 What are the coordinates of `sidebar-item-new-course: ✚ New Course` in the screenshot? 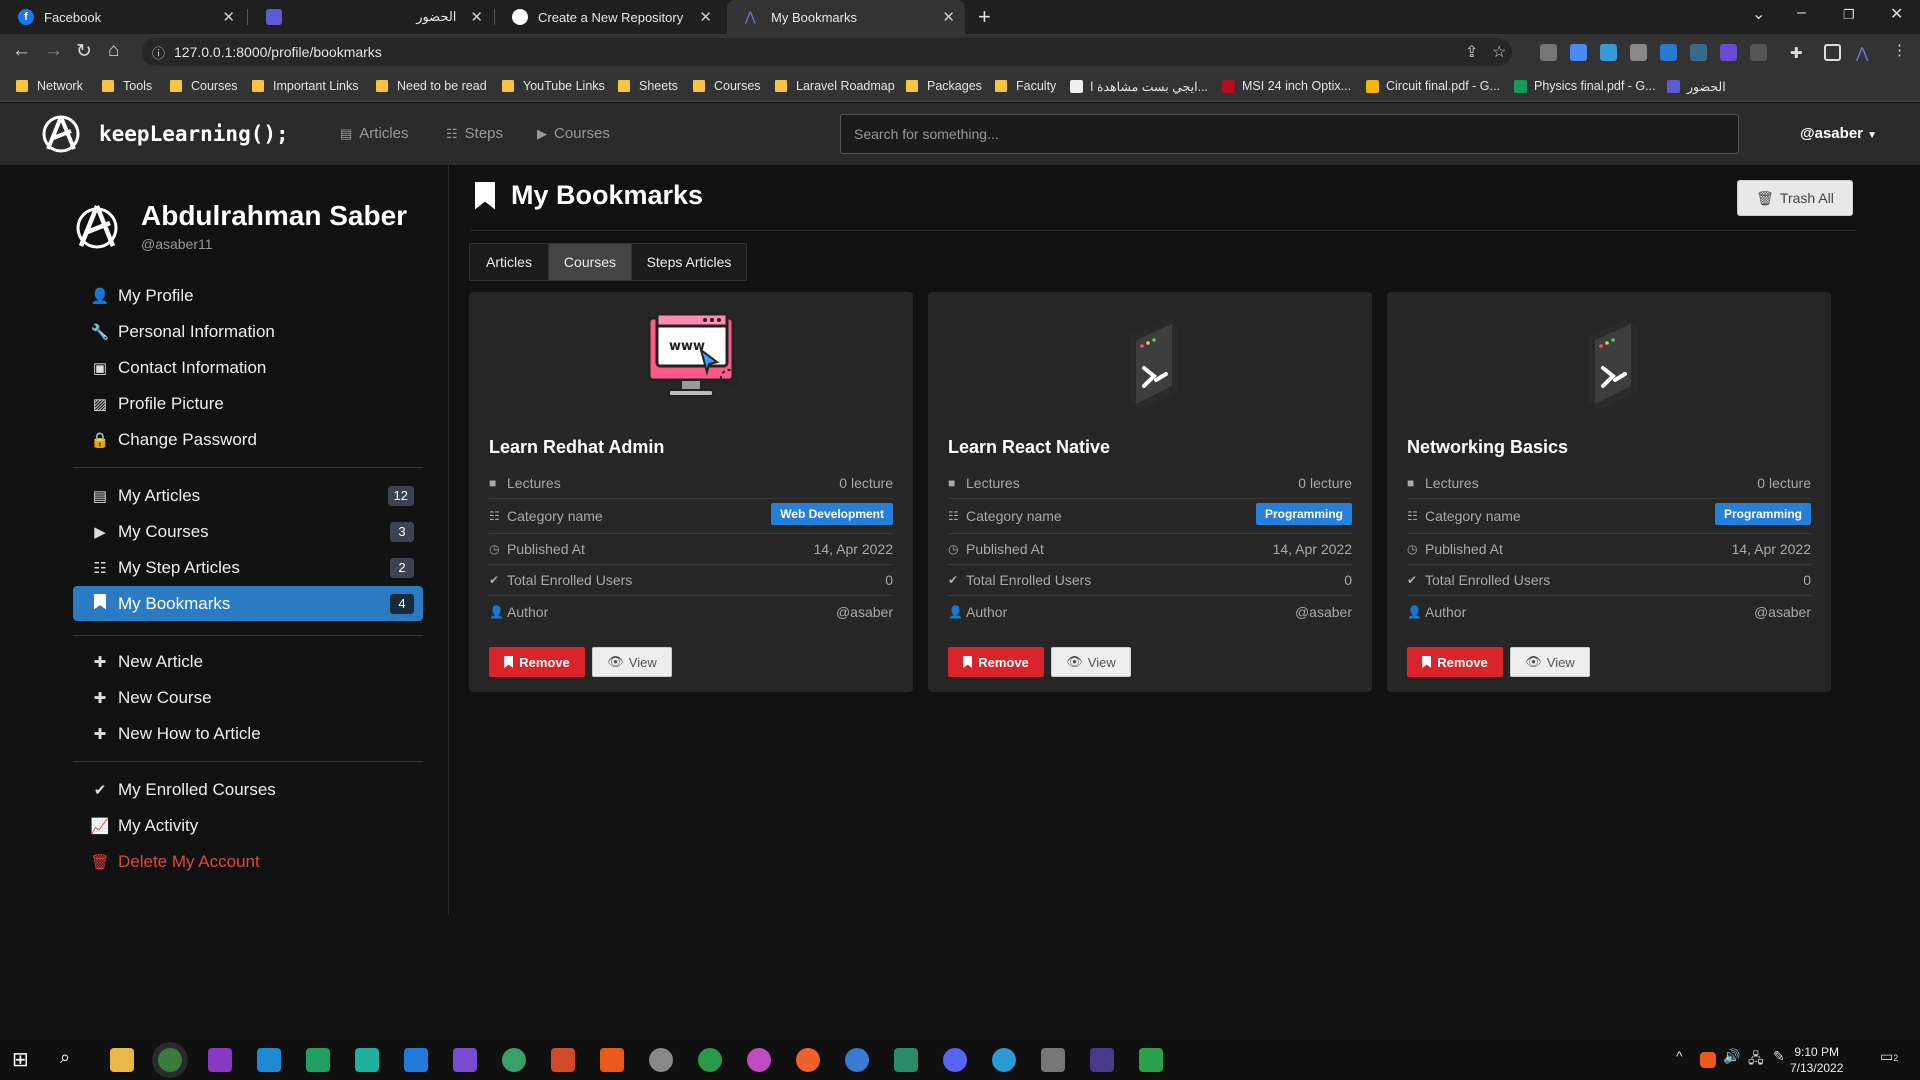 It's located at (248, 697).